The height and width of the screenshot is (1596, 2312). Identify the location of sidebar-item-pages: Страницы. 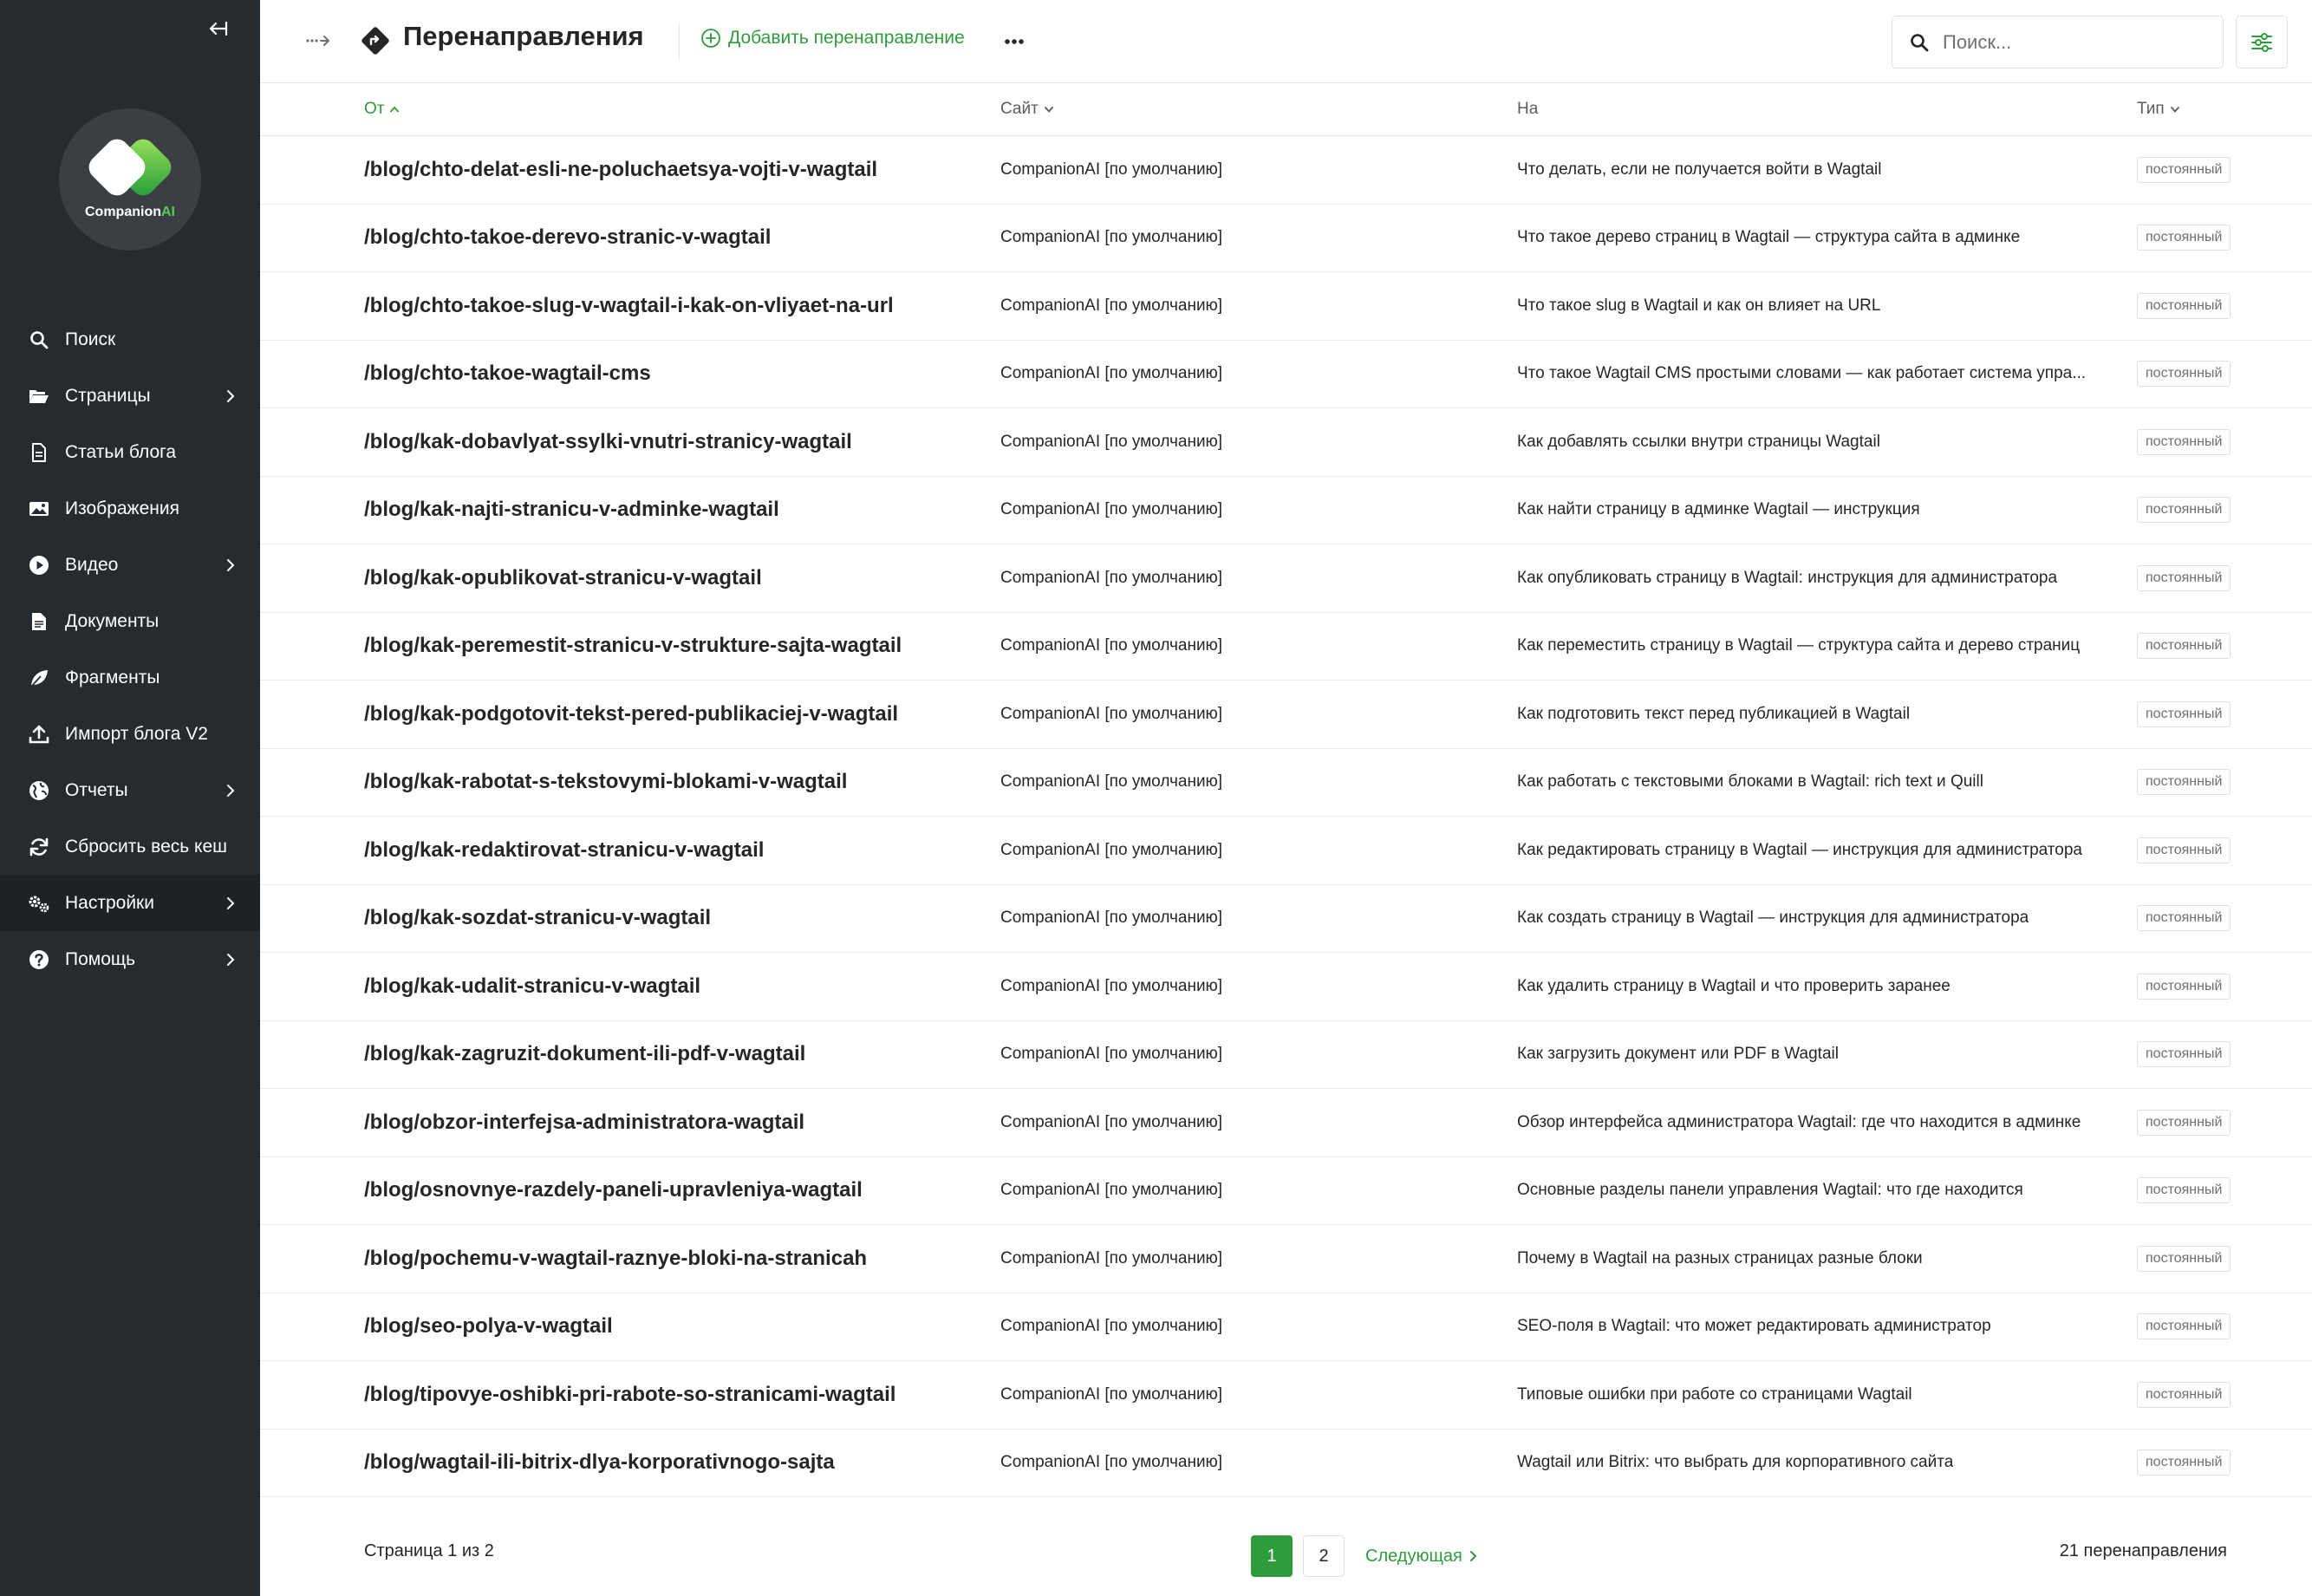
(130, 396).